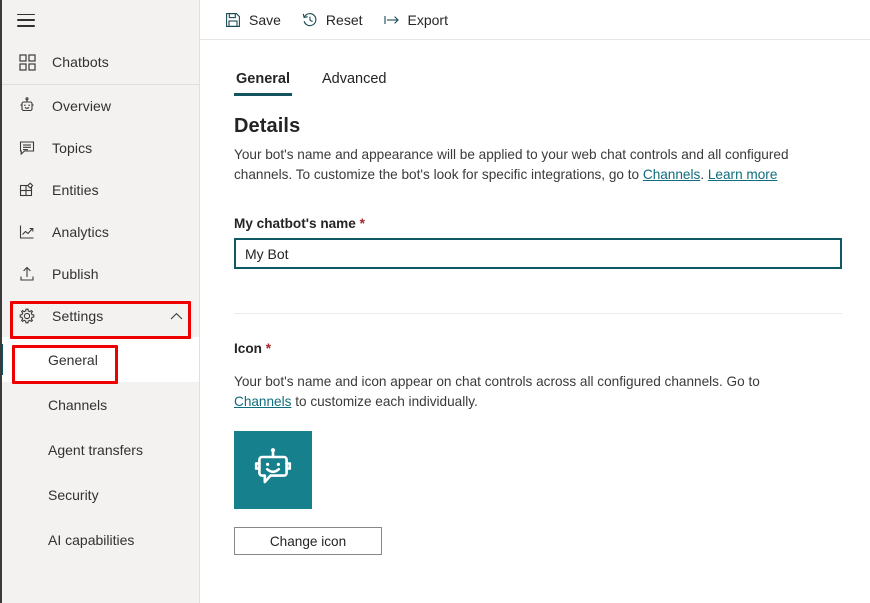 This screenshot has width=870, height=603. What do you see at coordinates (704, 174) in the screenshot?
I see `details-description-part2: .` at bounding box center [704, 174].